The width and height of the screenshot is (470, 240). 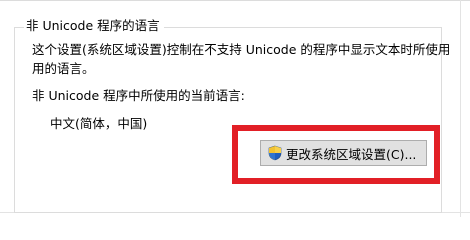 What do you see at coordinates (94, 26) in the screenshot?
I see `groupbox-title: 非 Unicode 程序的语言` at bounding box center [94, 26].